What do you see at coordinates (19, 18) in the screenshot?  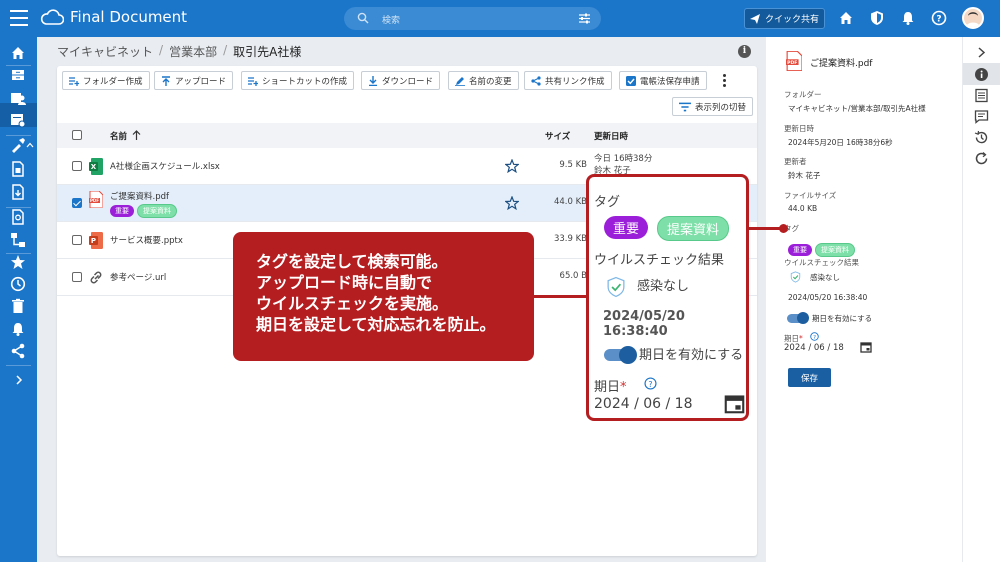 I see `menu-icon` at bounding box center [19, 18].